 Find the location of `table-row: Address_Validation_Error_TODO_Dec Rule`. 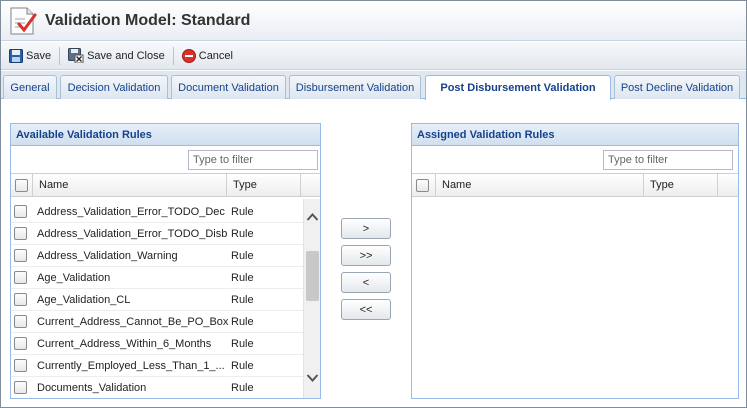

table-row: Address_Validation_Error_TODO_Dec Rule is located at coordinates (157, 212).